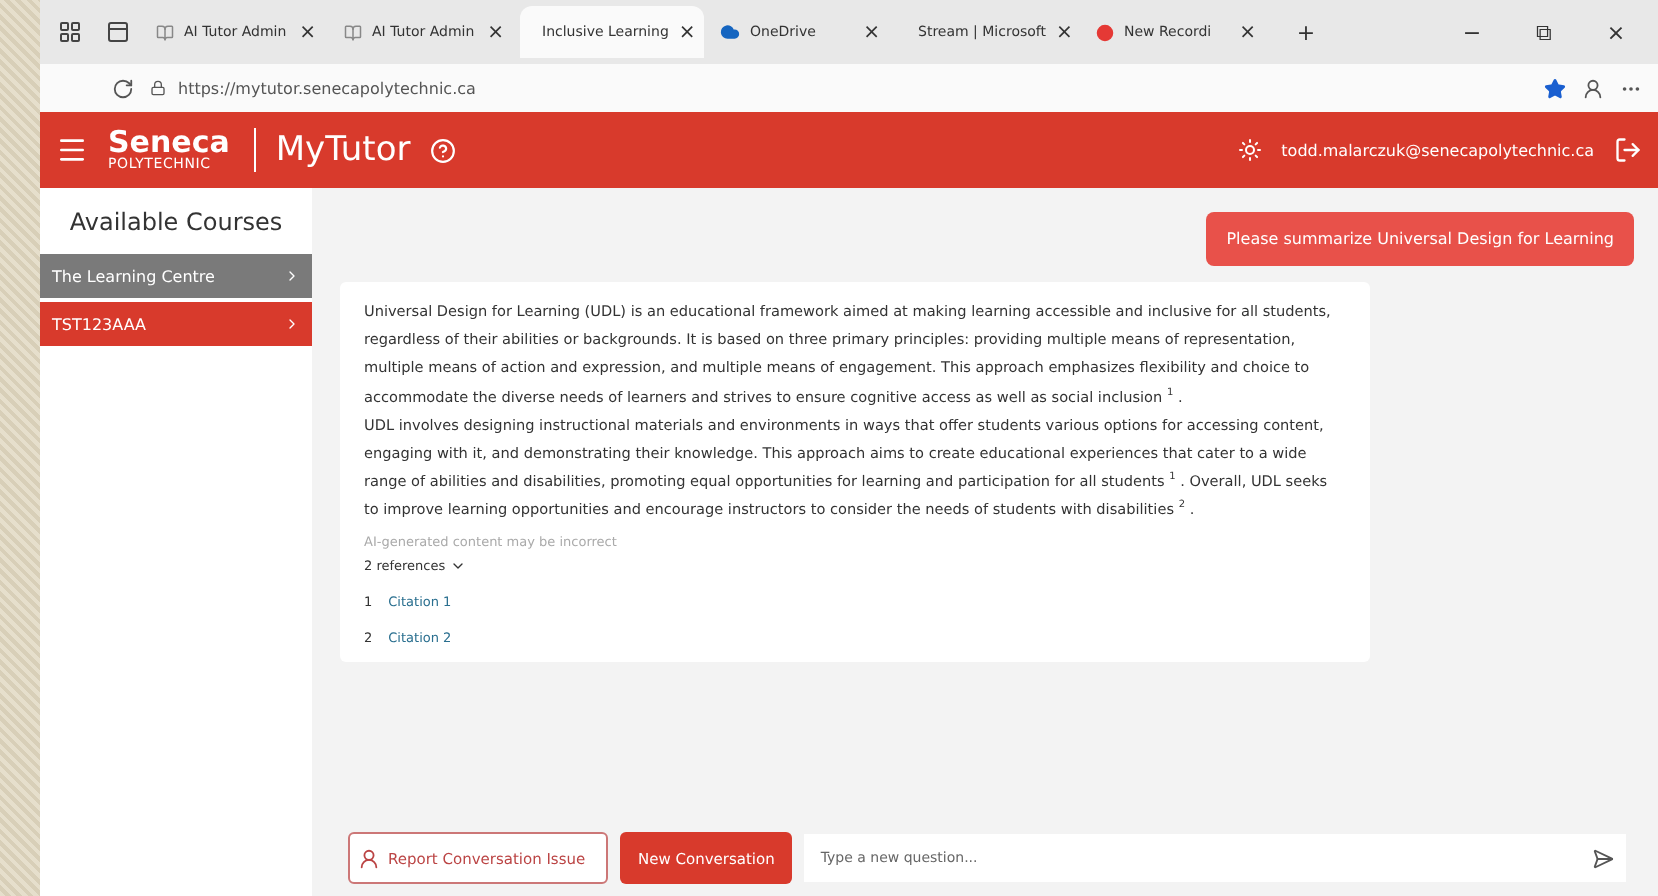 The width and height of the screenshot is (1658, 896). What do you see at coordinates (1306, 32) in the screenshot?
I see `new-tab-button: +` at bounding box center [1306, 32].